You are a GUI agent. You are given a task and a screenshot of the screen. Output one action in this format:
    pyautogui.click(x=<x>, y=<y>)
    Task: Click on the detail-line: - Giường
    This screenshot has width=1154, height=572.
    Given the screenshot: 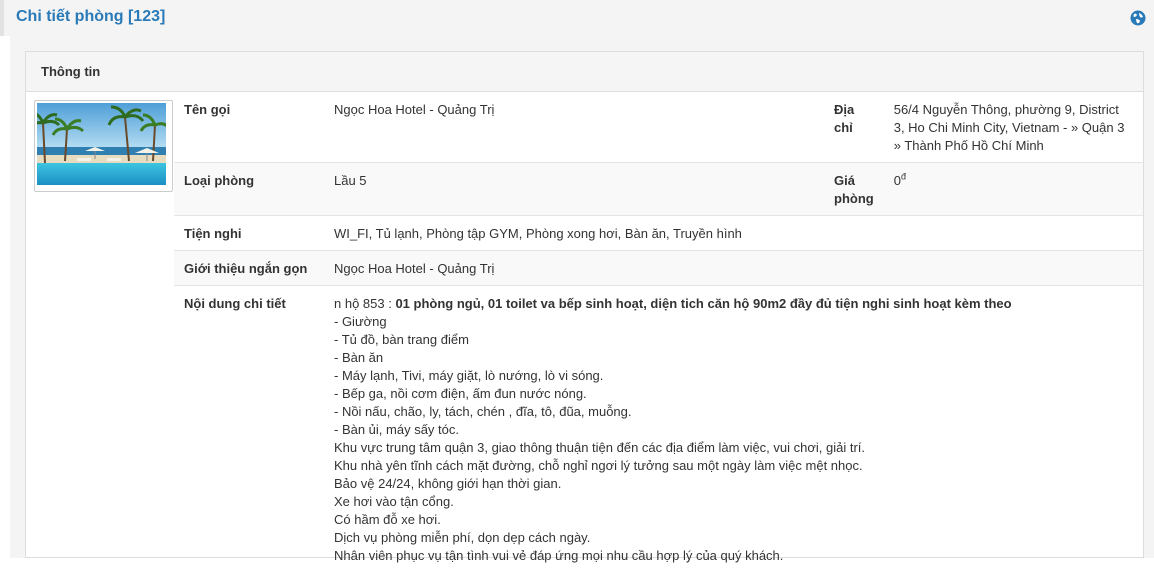 What is the action you would take?
    pyautogui.click(x=733, y=322)
    